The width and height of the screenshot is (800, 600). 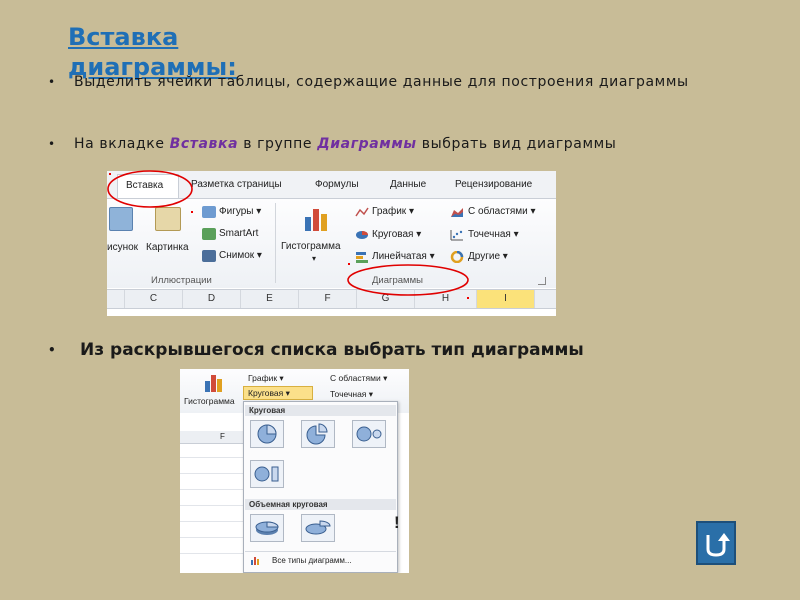 What do you see at coordinates (542, 281) in the screenshot?
I see `dialog-launcher-icon` at bounding box center [542, 281].